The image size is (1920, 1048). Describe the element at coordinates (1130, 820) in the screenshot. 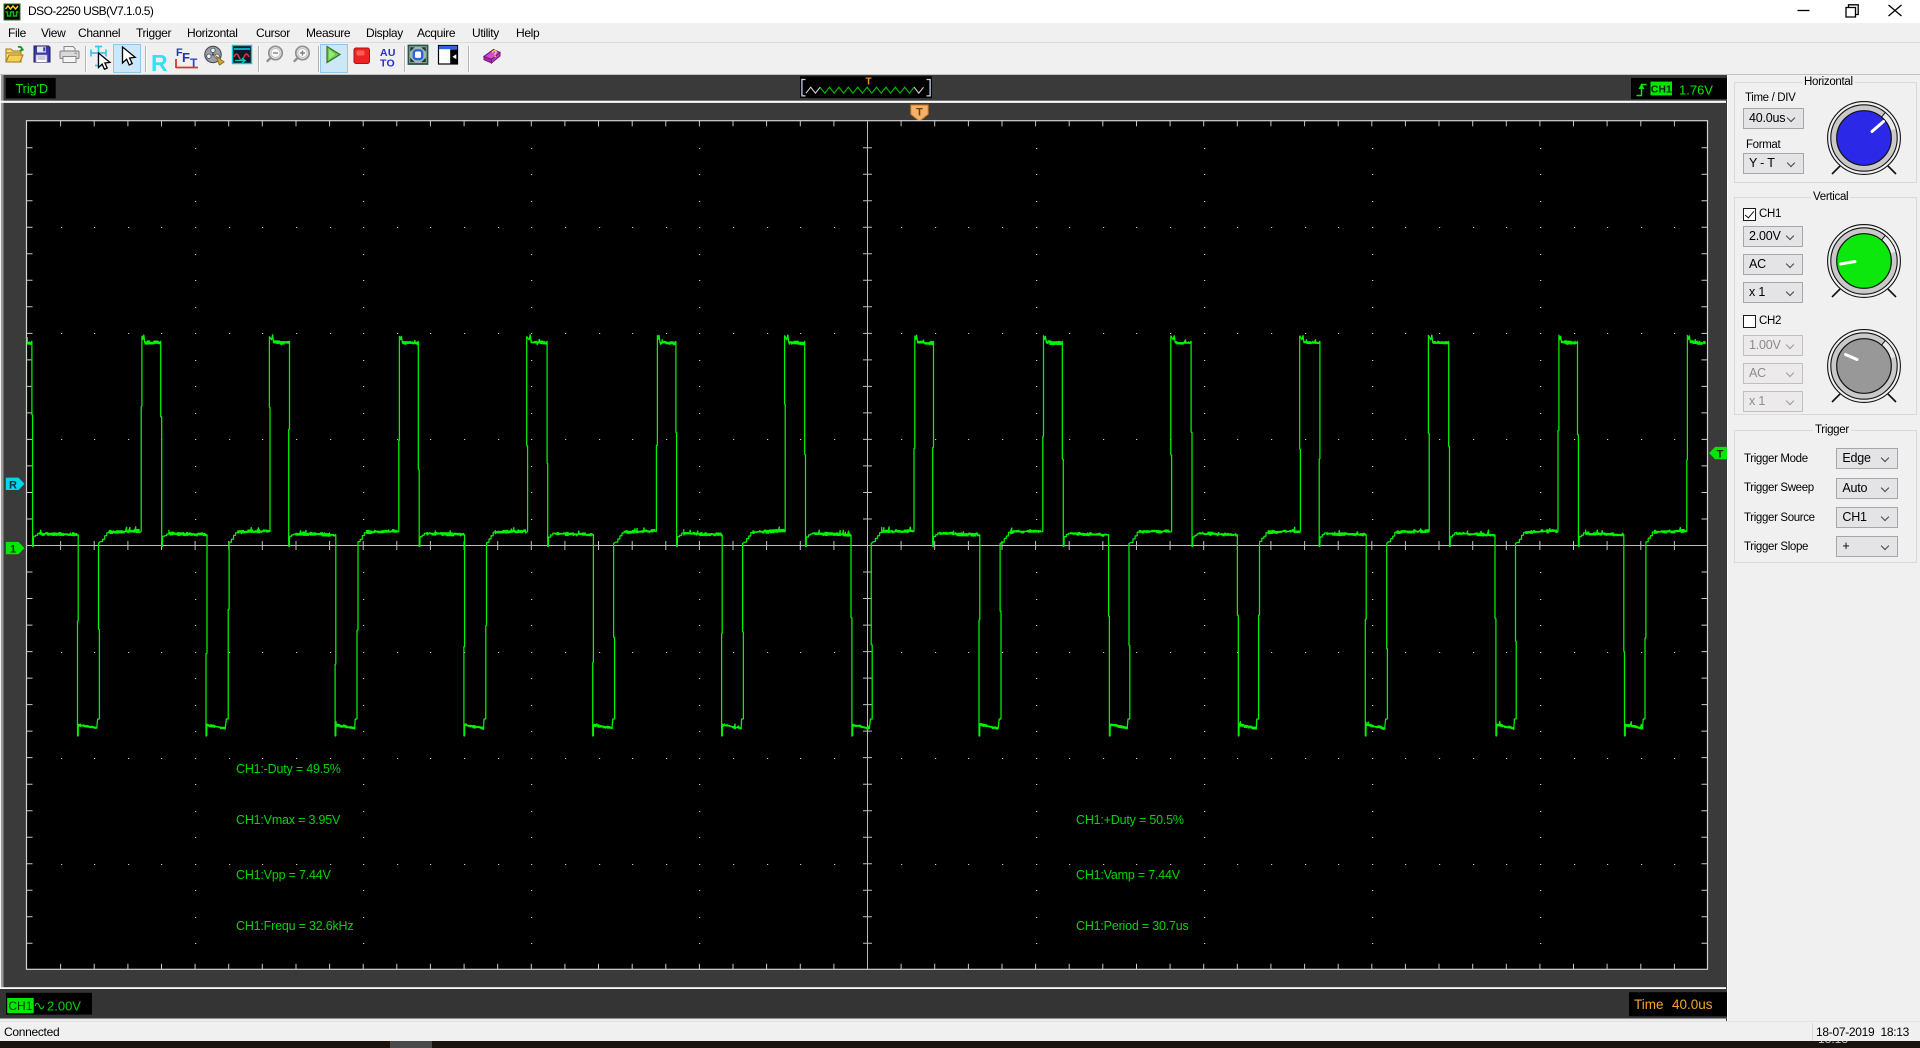

I see `svg-text: CH1:+Duty = 50.5%` at that location.